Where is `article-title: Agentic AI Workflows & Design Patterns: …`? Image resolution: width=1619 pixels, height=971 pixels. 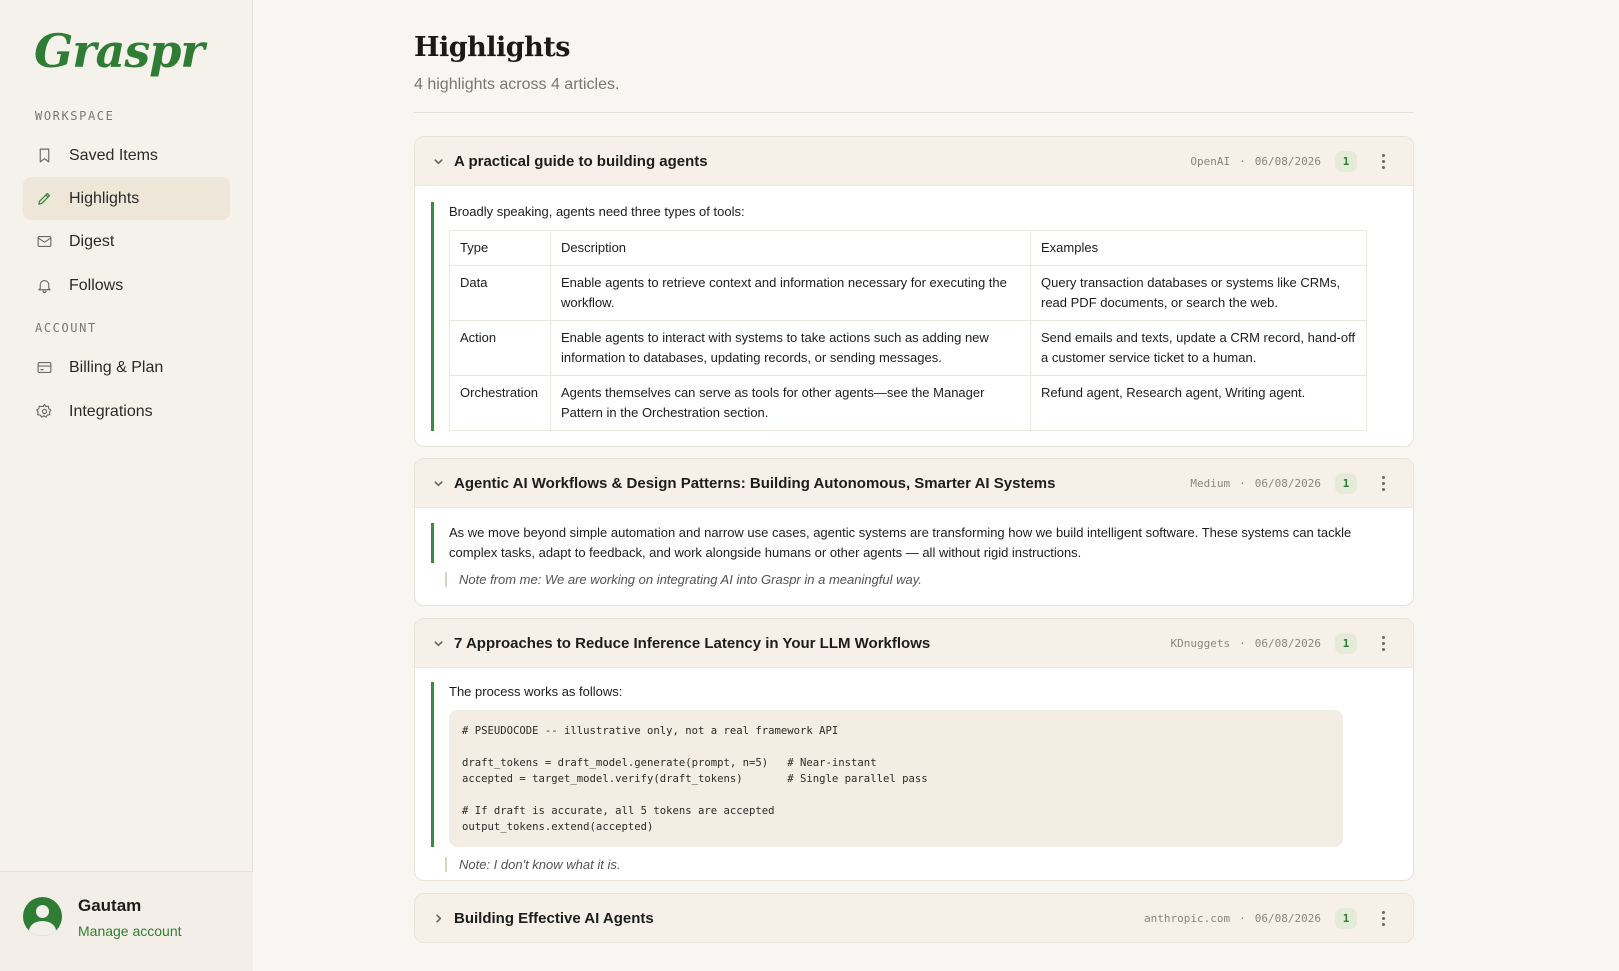
article-title: Agentic AI Workflows & Design Patterns: … is located at coordinates (754, 483).